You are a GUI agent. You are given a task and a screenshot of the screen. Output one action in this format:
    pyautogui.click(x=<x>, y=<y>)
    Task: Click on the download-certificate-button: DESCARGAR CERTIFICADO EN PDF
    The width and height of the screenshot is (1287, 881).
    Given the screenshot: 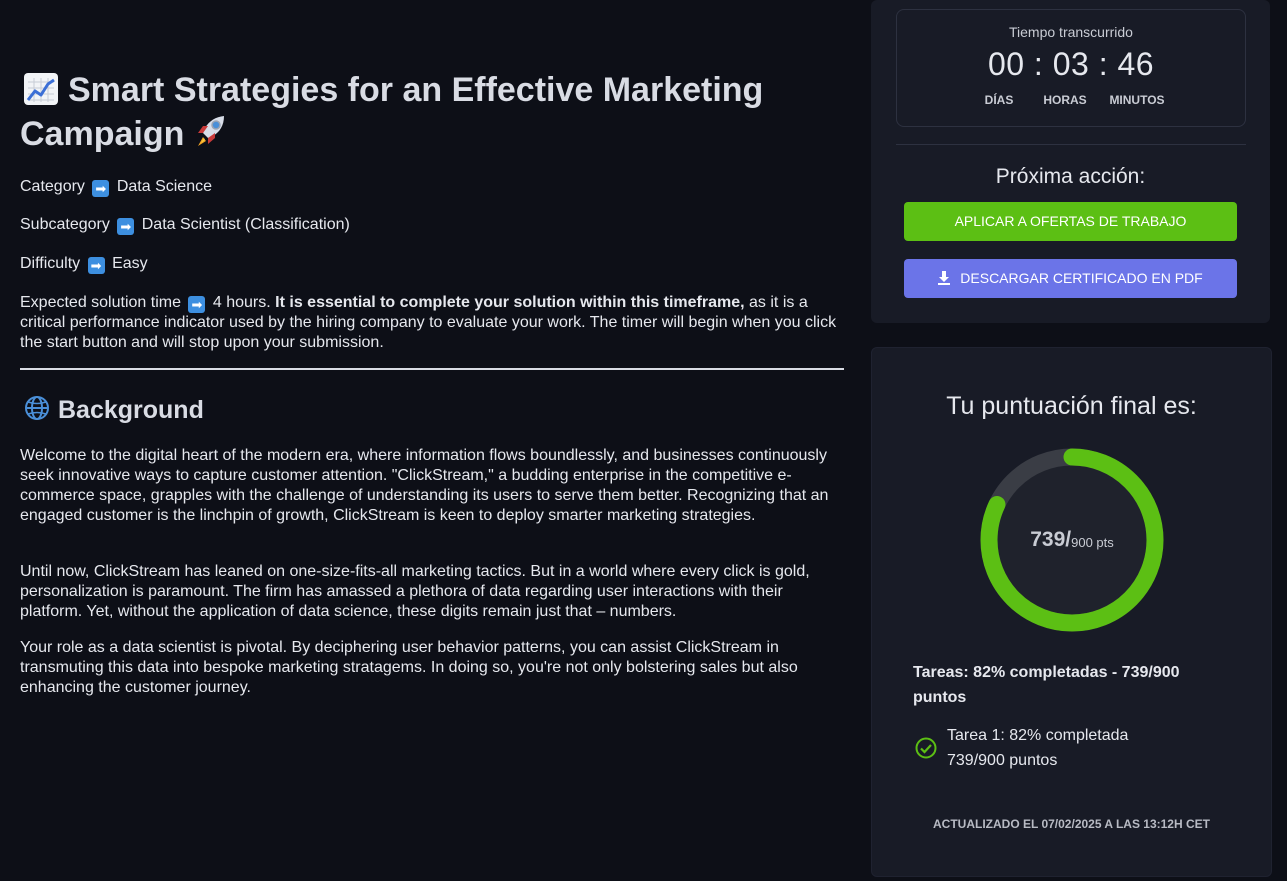 What is the action you would take?
    pyautogui.click(x=1070, y=278)
    